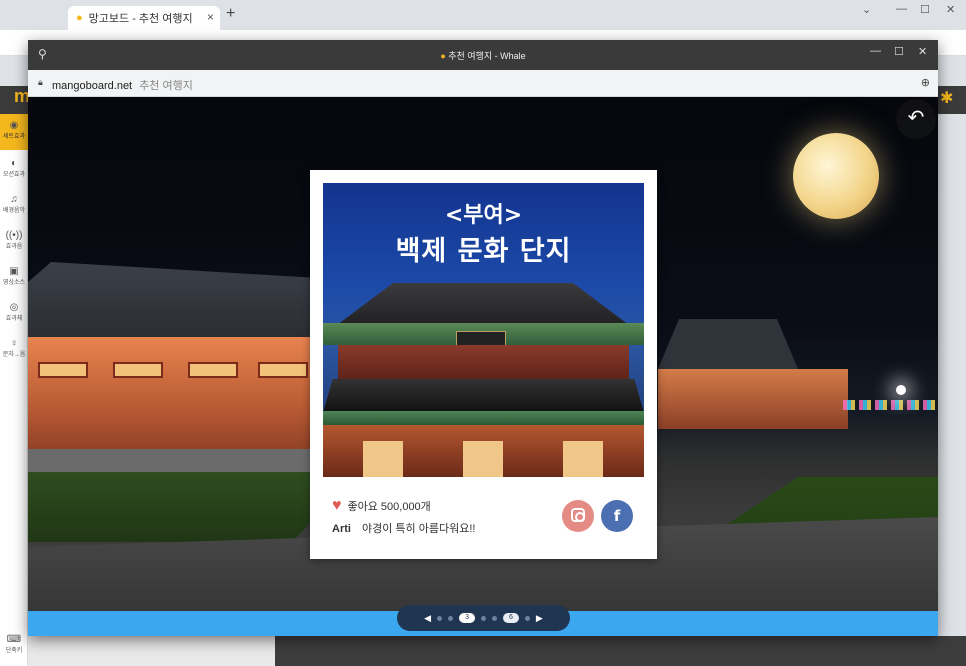  I want to click on tab-close-icon: ×, so click(210, 17).